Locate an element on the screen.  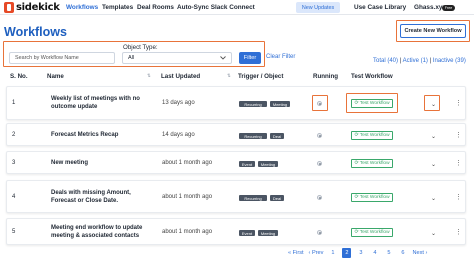
page-title: Workflows is located at coordinates (35, 32).